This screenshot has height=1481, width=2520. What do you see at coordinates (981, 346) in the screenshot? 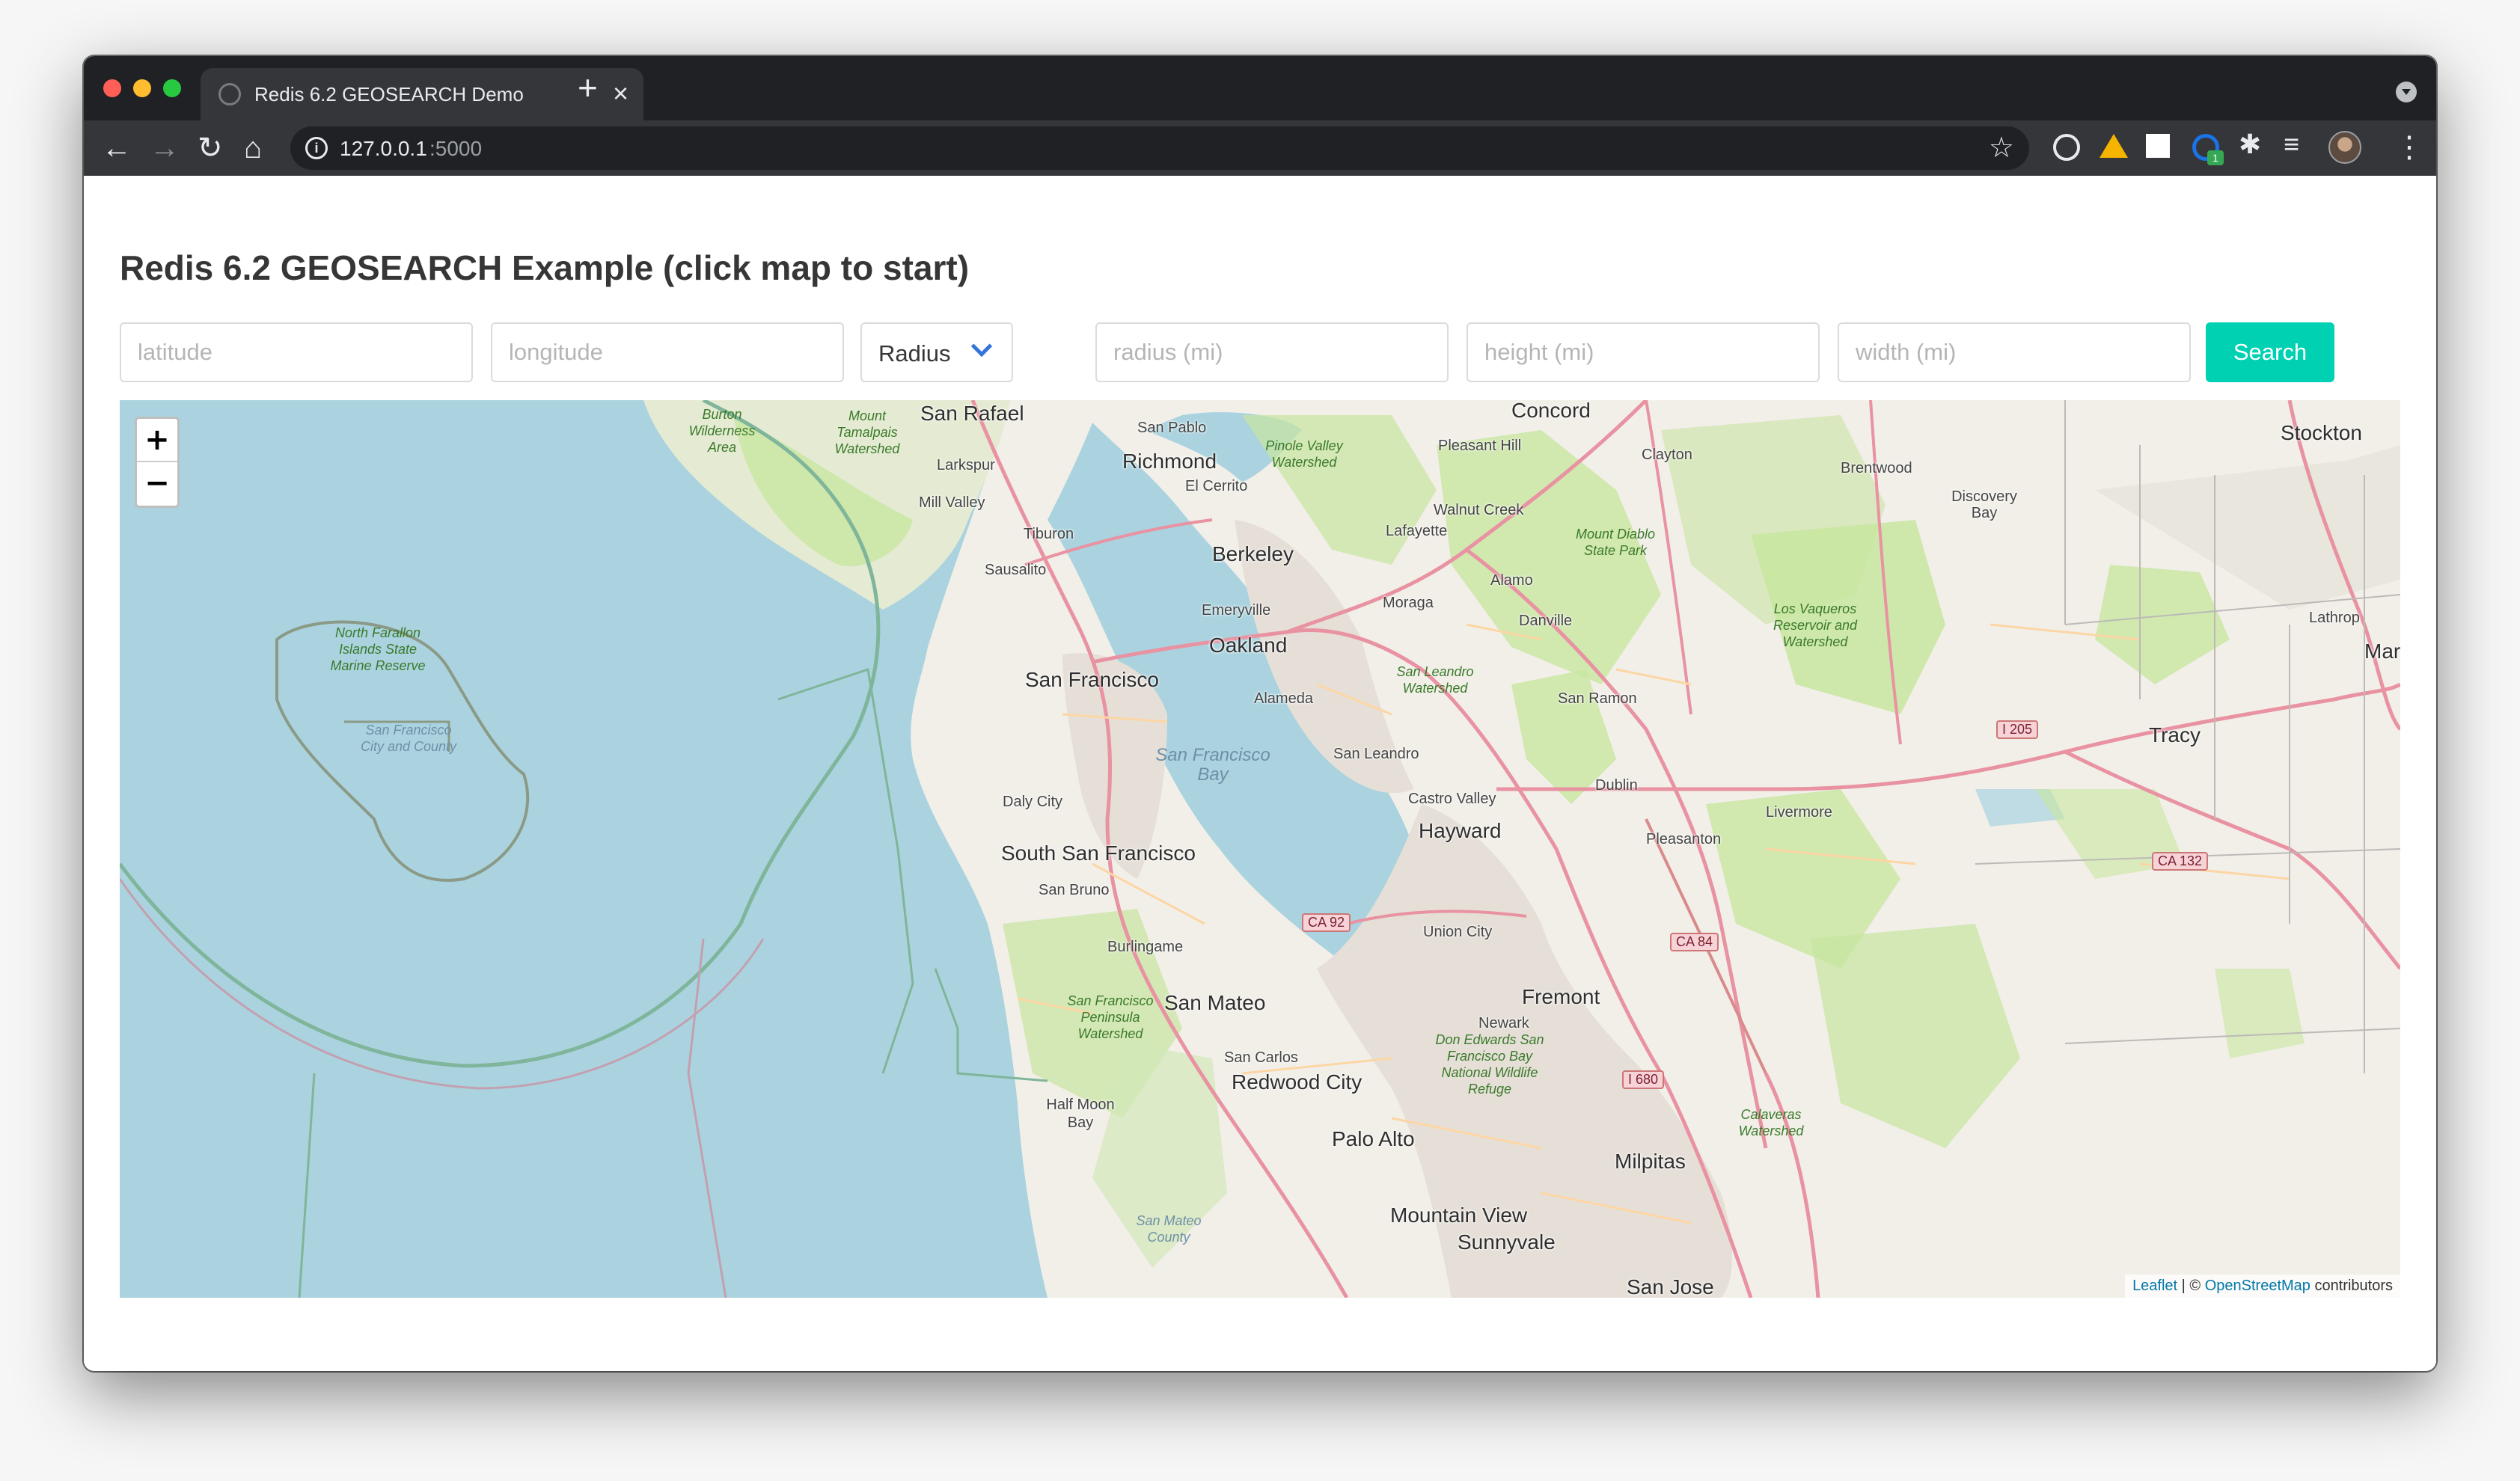
I see `chevron-down-icon` at bounding box center [981, 346].